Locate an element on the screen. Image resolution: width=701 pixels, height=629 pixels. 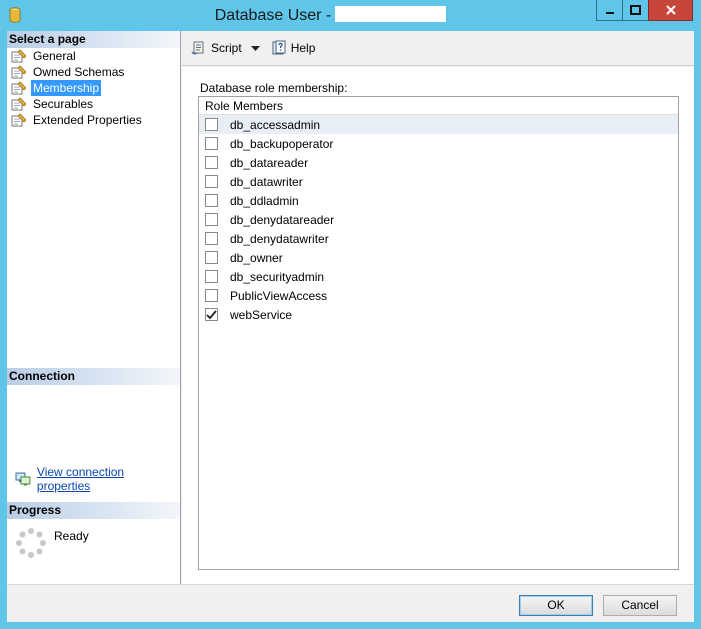
maximize-icon is located at coordinates (635, 10).